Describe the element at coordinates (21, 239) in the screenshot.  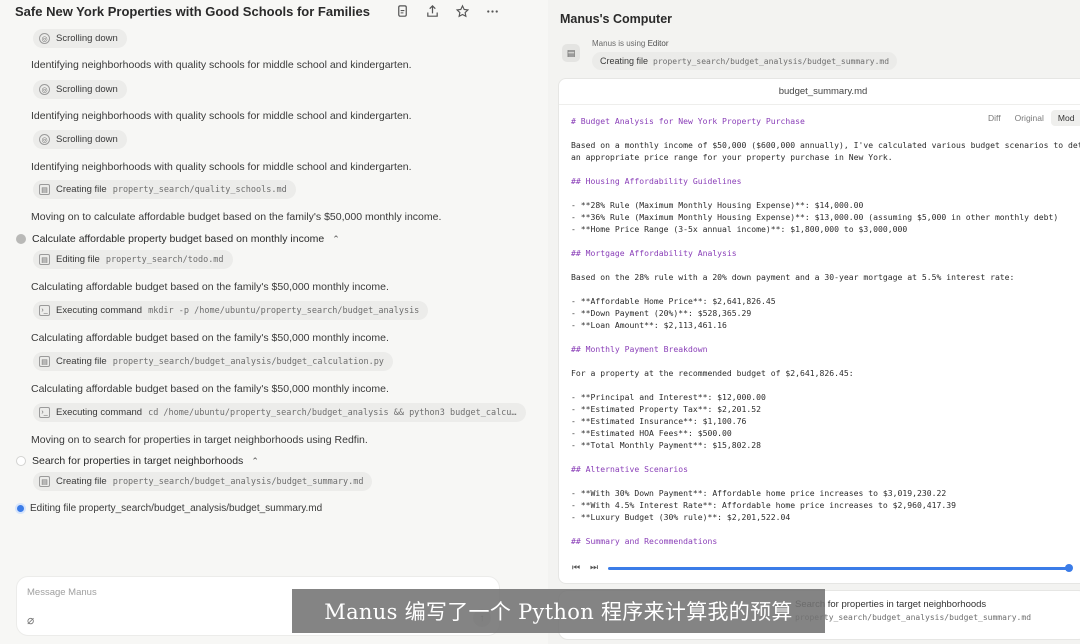
I see `step-done-icon` at that location.